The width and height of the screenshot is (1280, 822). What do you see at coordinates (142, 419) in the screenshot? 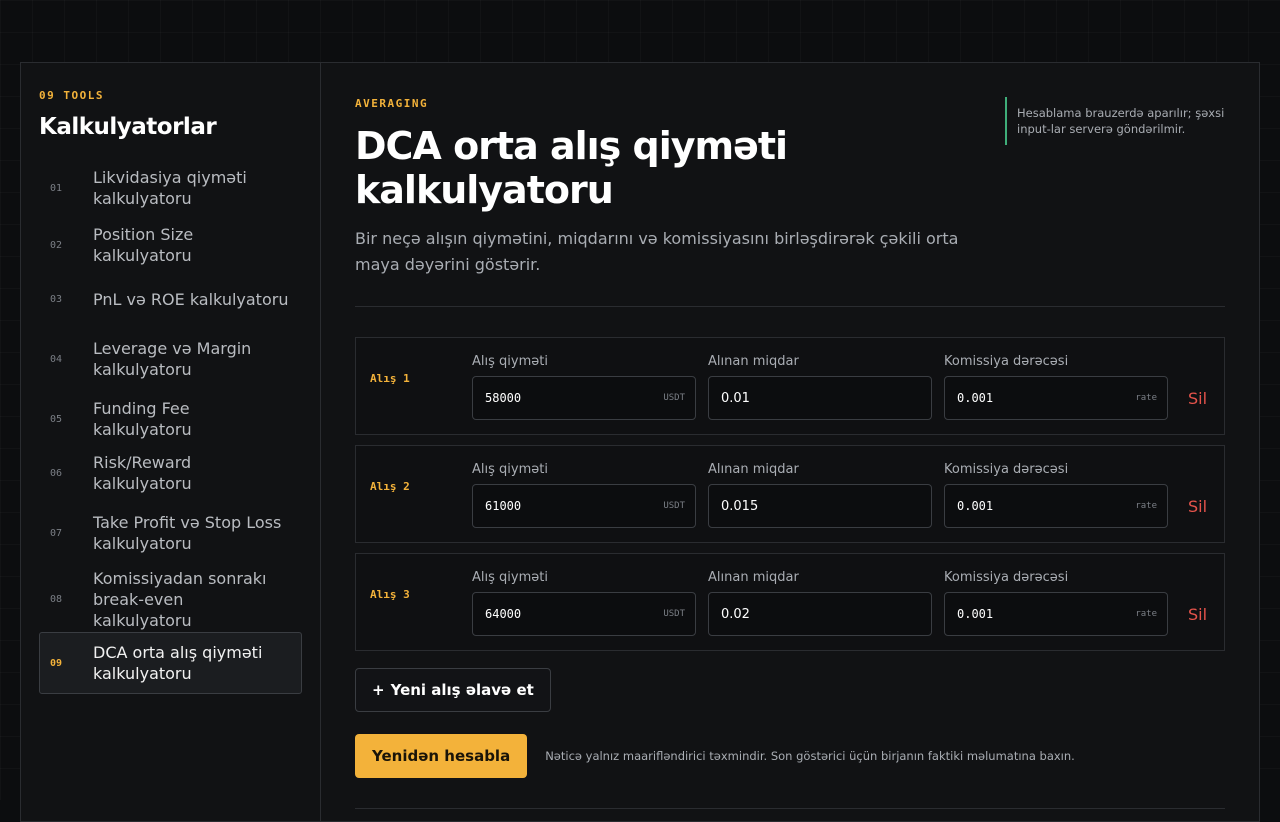
I see `sidebar-item-label: Funding Fee kalkulyatoru` at bounding box center [142, 419].